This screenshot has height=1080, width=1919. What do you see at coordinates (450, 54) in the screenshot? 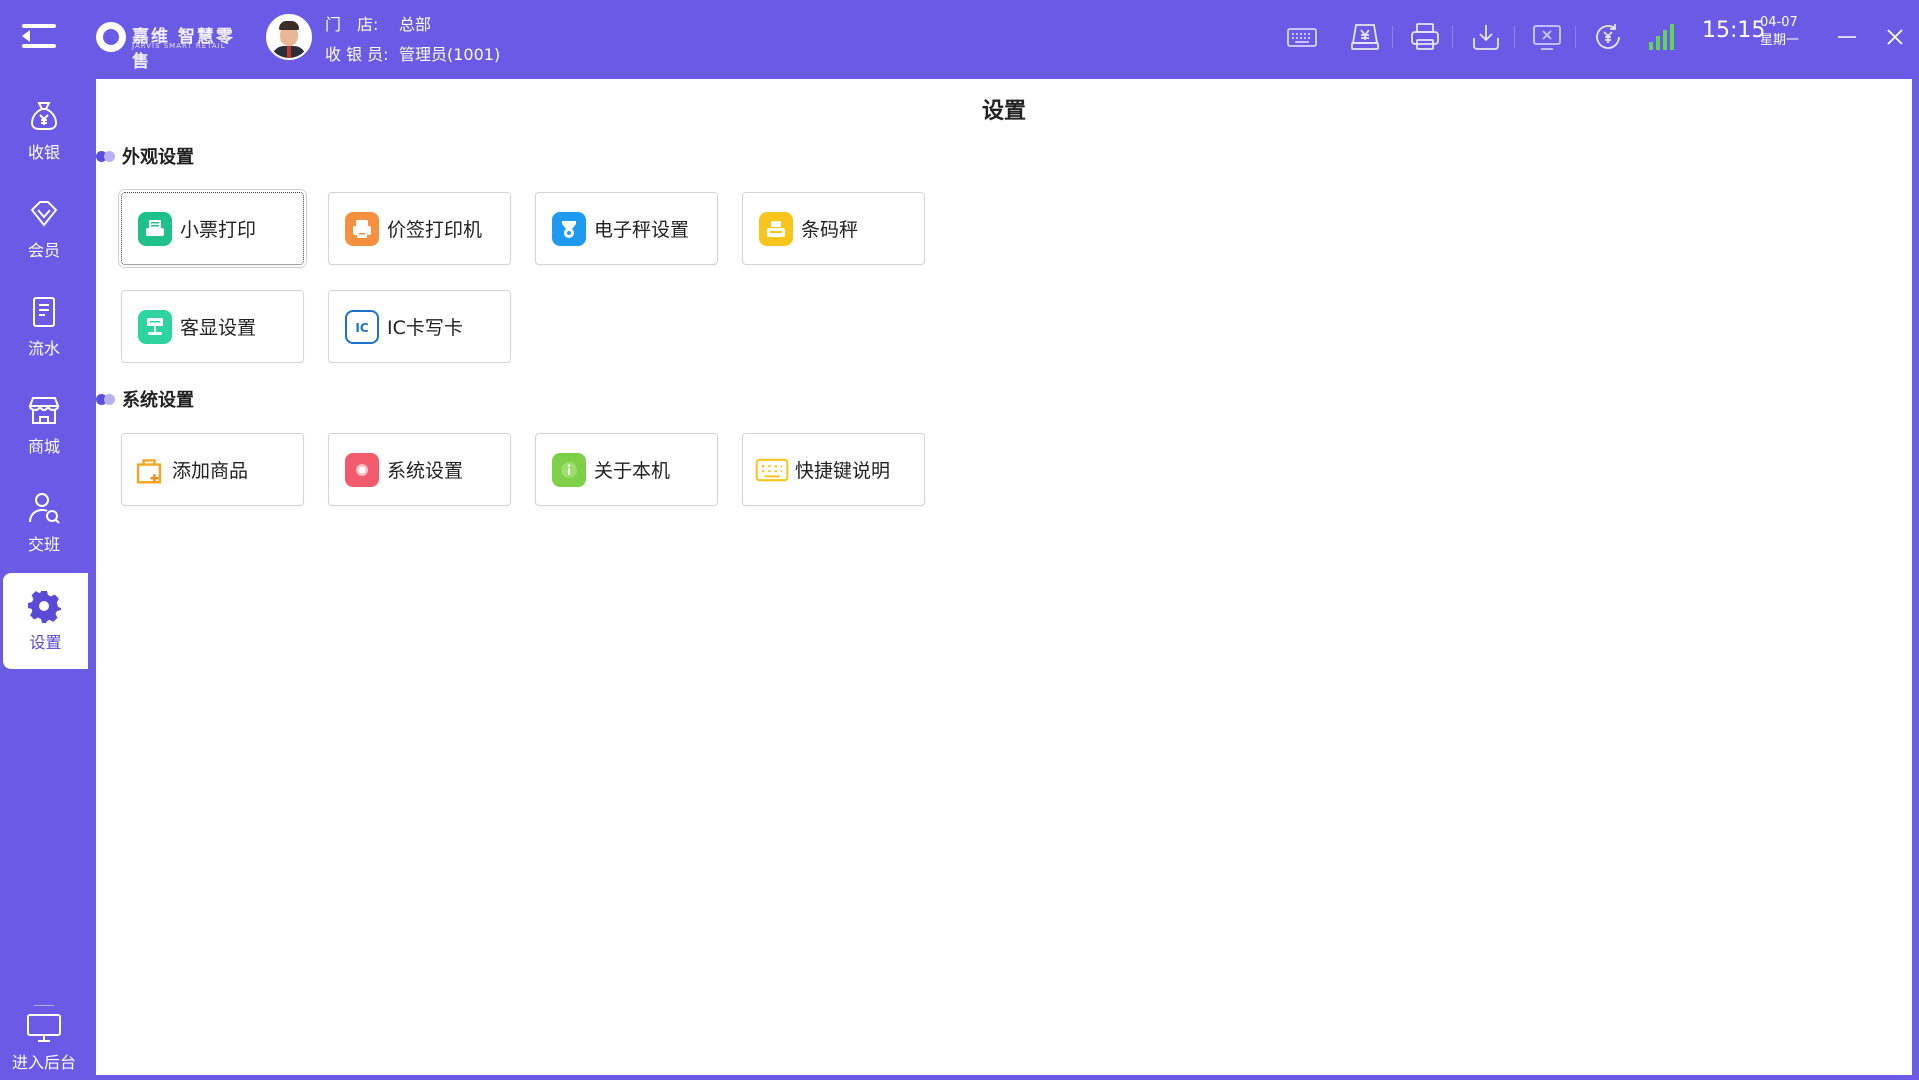
I see `cashier-value: 管理员(1001)` at bounding box center [450, 54].